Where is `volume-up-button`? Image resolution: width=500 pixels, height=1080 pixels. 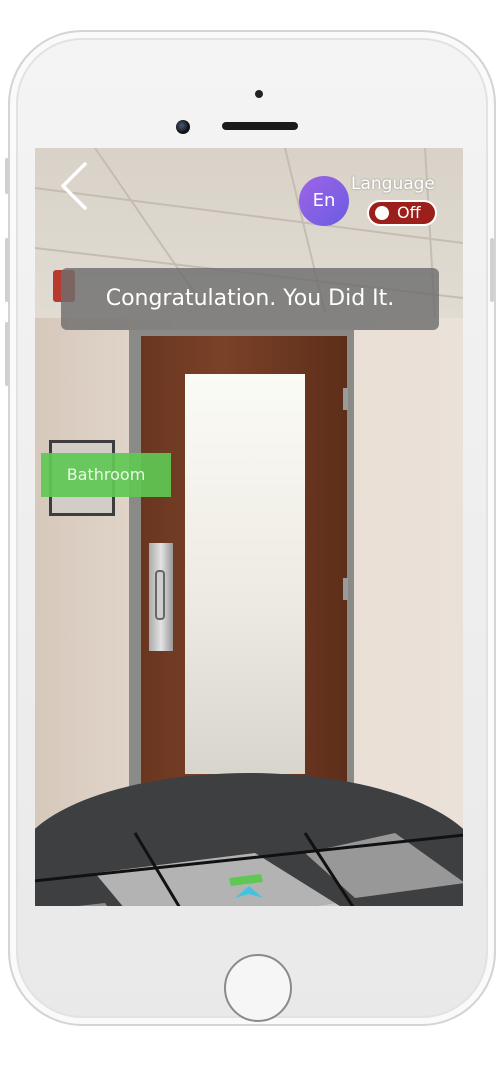
volume-up-button is located at coordinates (7, 270).